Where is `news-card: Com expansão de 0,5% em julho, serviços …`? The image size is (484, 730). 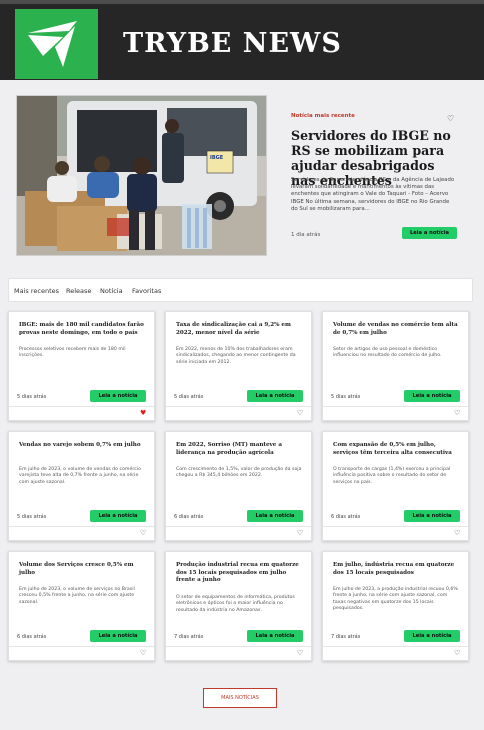 news-card: Com expansão de 0,5% em julho, serviços … is located at coordinates (395, 486).